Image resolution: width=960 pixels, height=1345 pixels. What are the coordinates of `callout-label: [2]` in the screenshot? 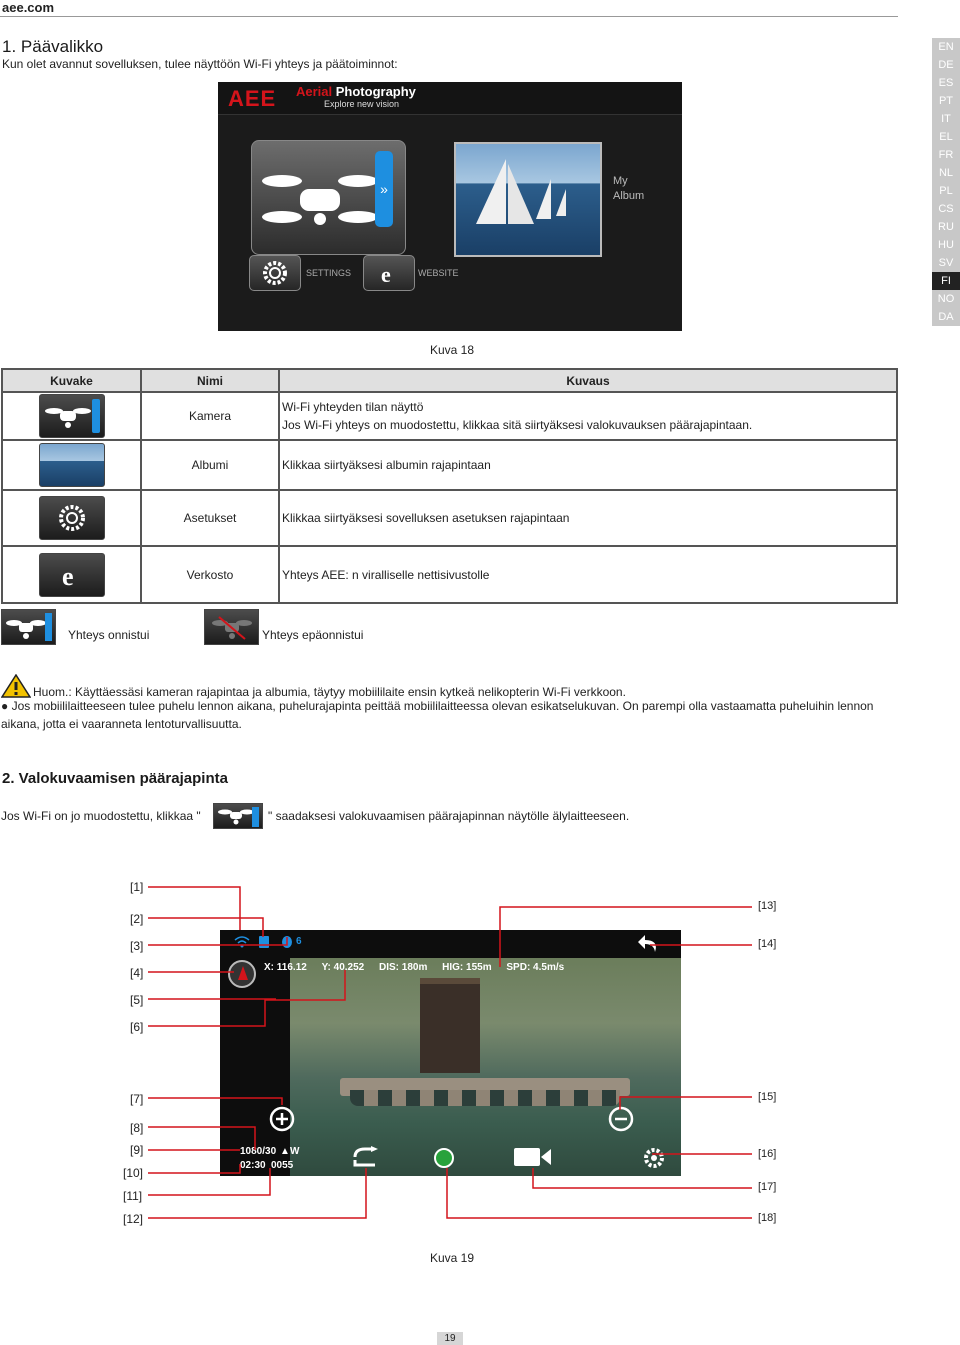 It's located at (137, 919).